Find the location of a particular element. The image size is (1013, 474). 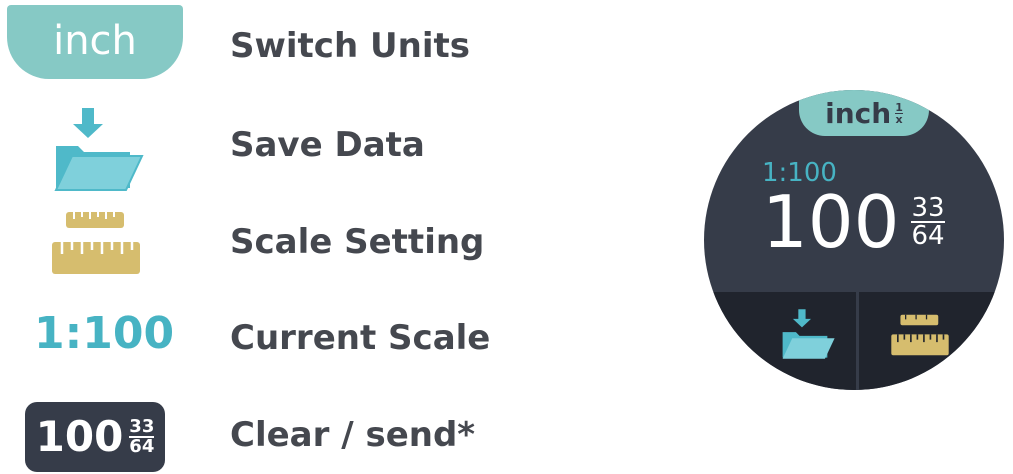

watch-units-button: inch 1 x is located at coordinates (864, 113).